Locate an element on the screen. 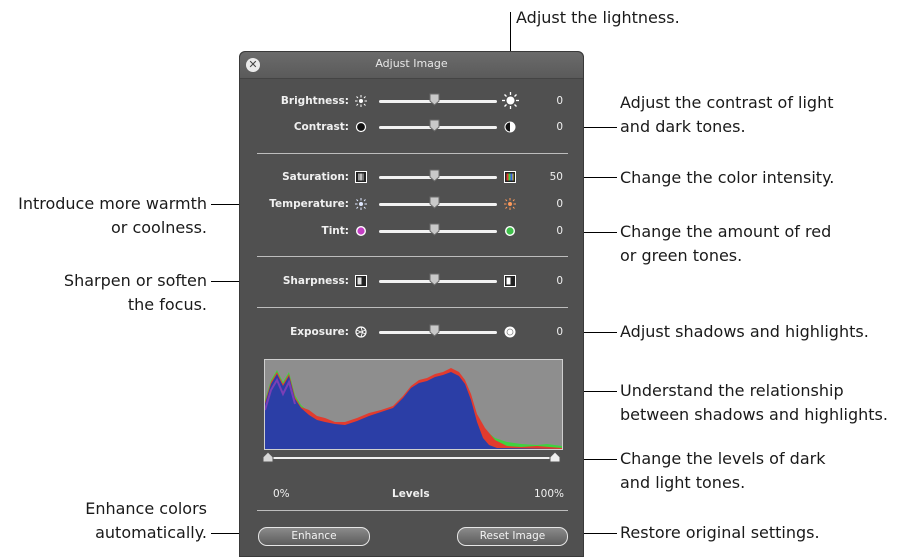  callout-tint-line2: or green tones. is located at coordinates (681, 255).